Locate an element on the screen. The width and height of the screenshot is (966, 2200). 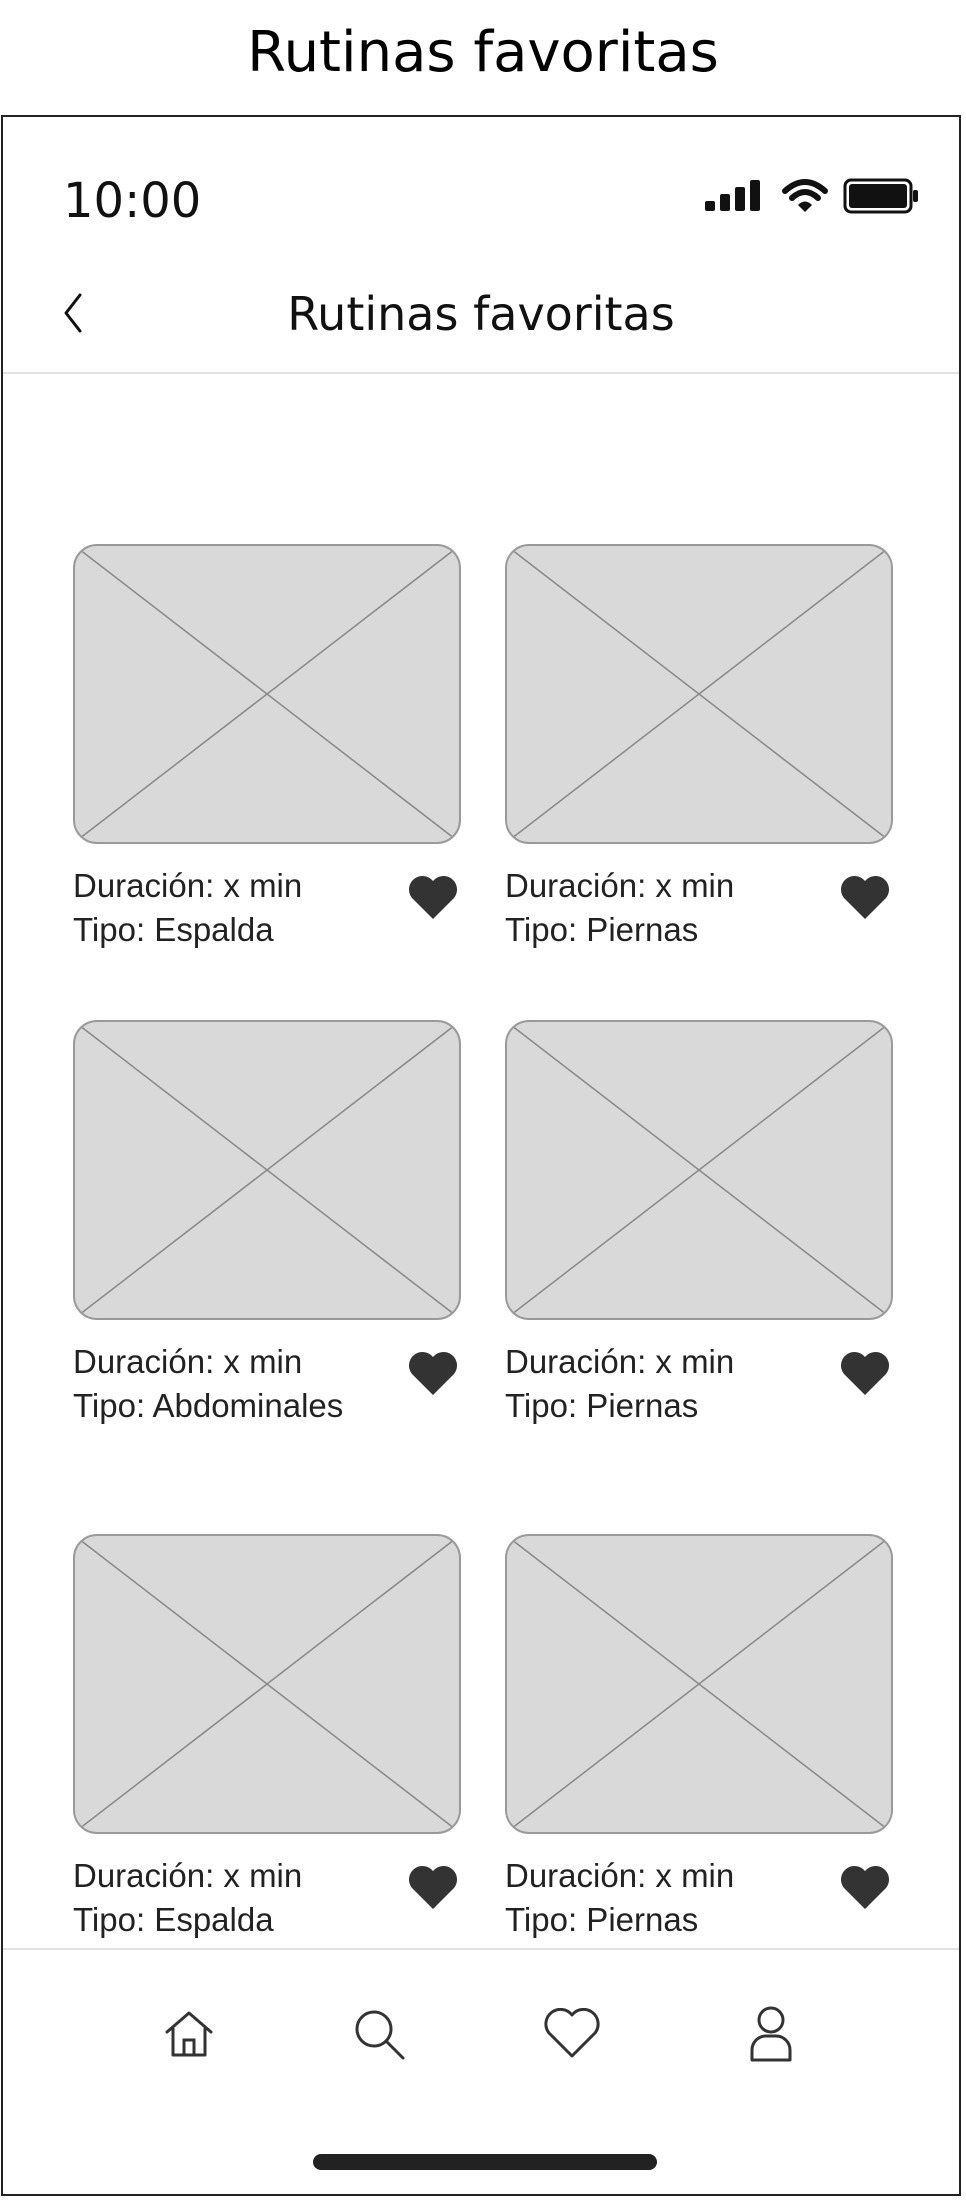
page-title: Rutinas favoritas is located at coordinates (481, 314).